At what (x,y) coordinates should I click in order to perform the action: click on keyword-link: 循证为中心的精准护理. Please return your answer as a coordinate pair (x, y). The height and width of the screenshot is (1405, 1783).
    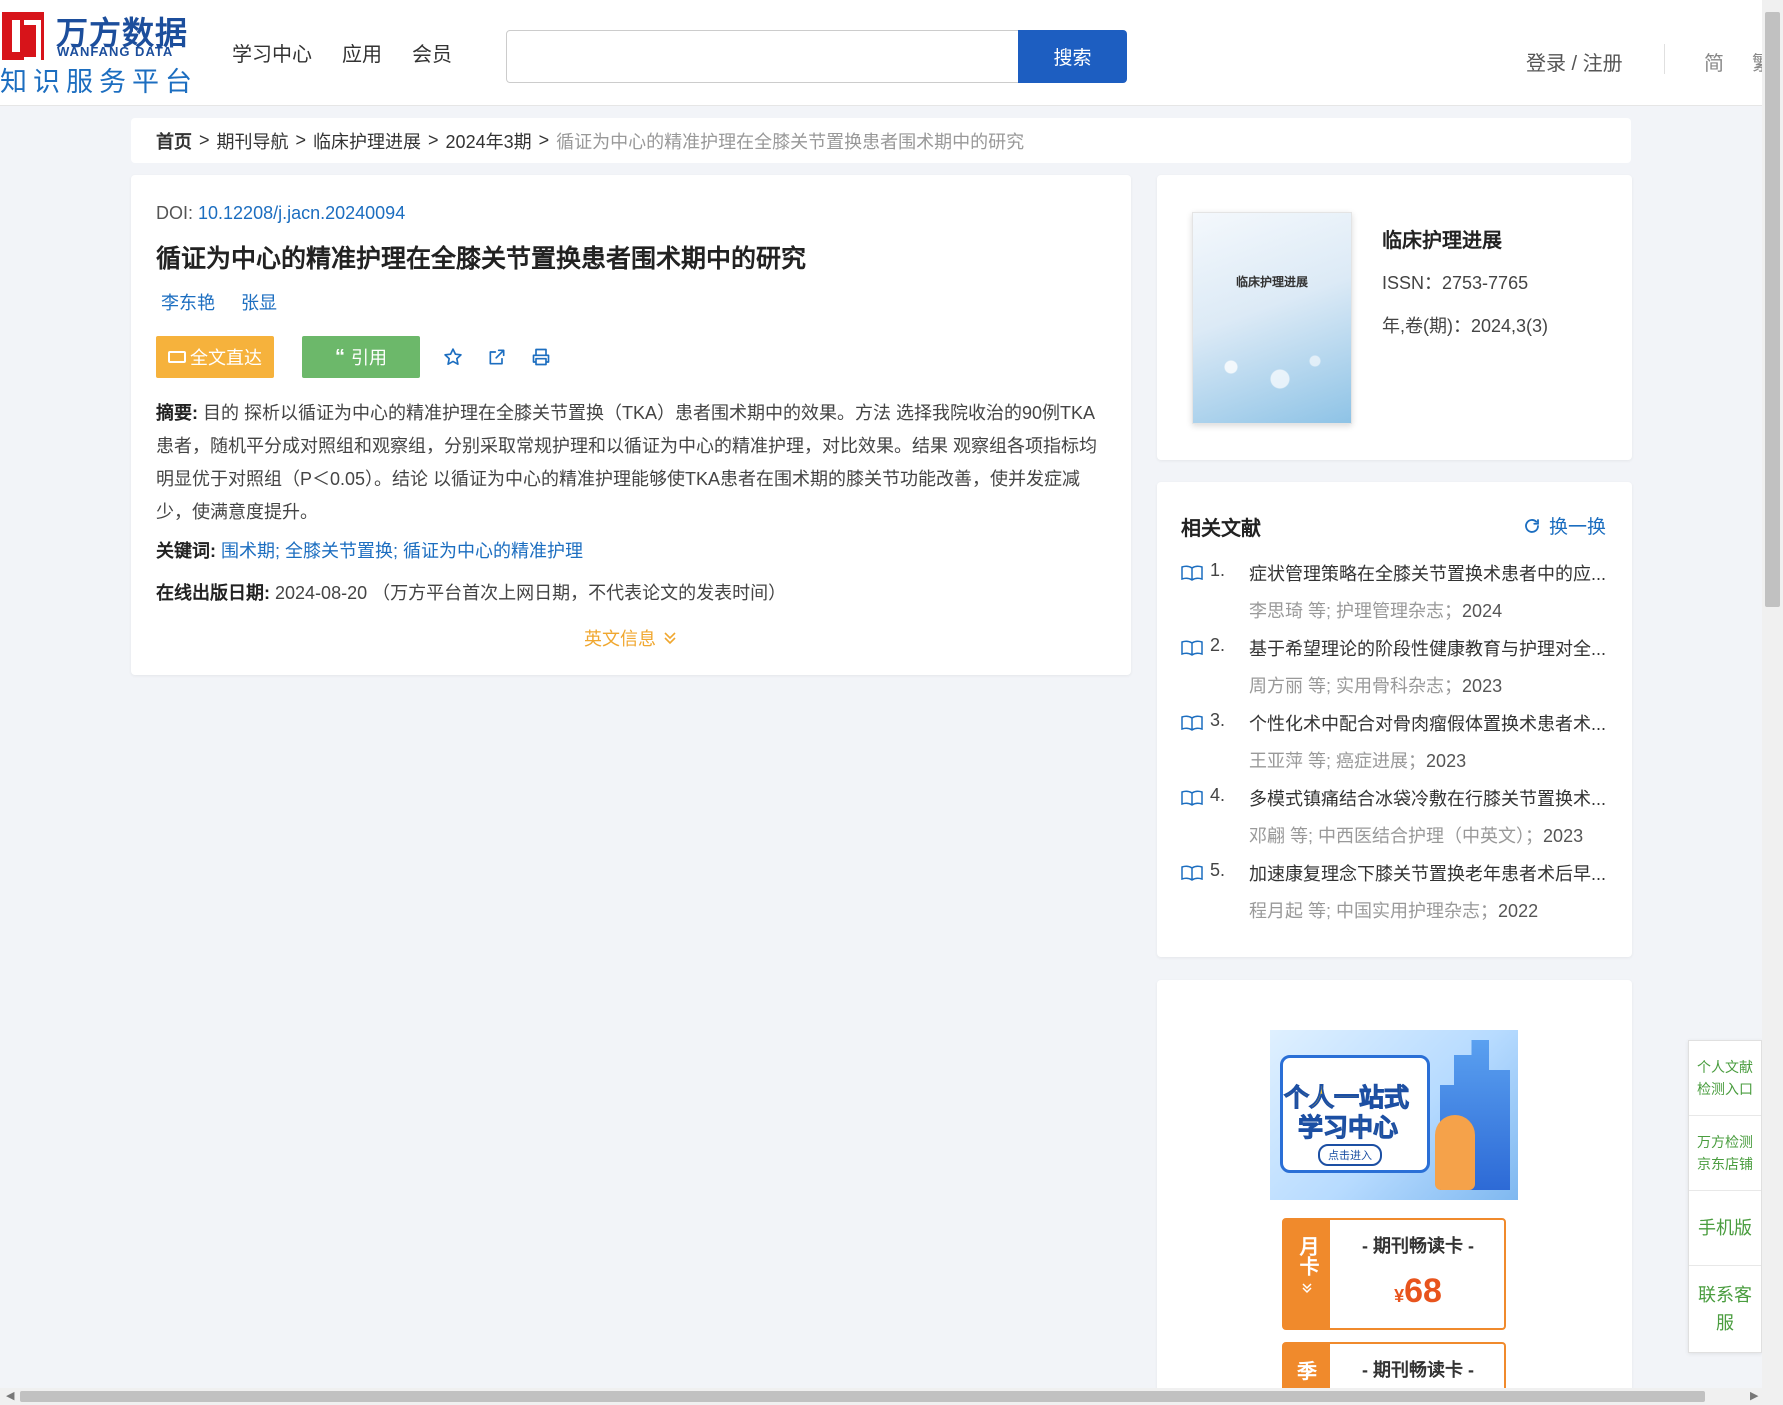
    Looking at the image, I should click on (493, 551).